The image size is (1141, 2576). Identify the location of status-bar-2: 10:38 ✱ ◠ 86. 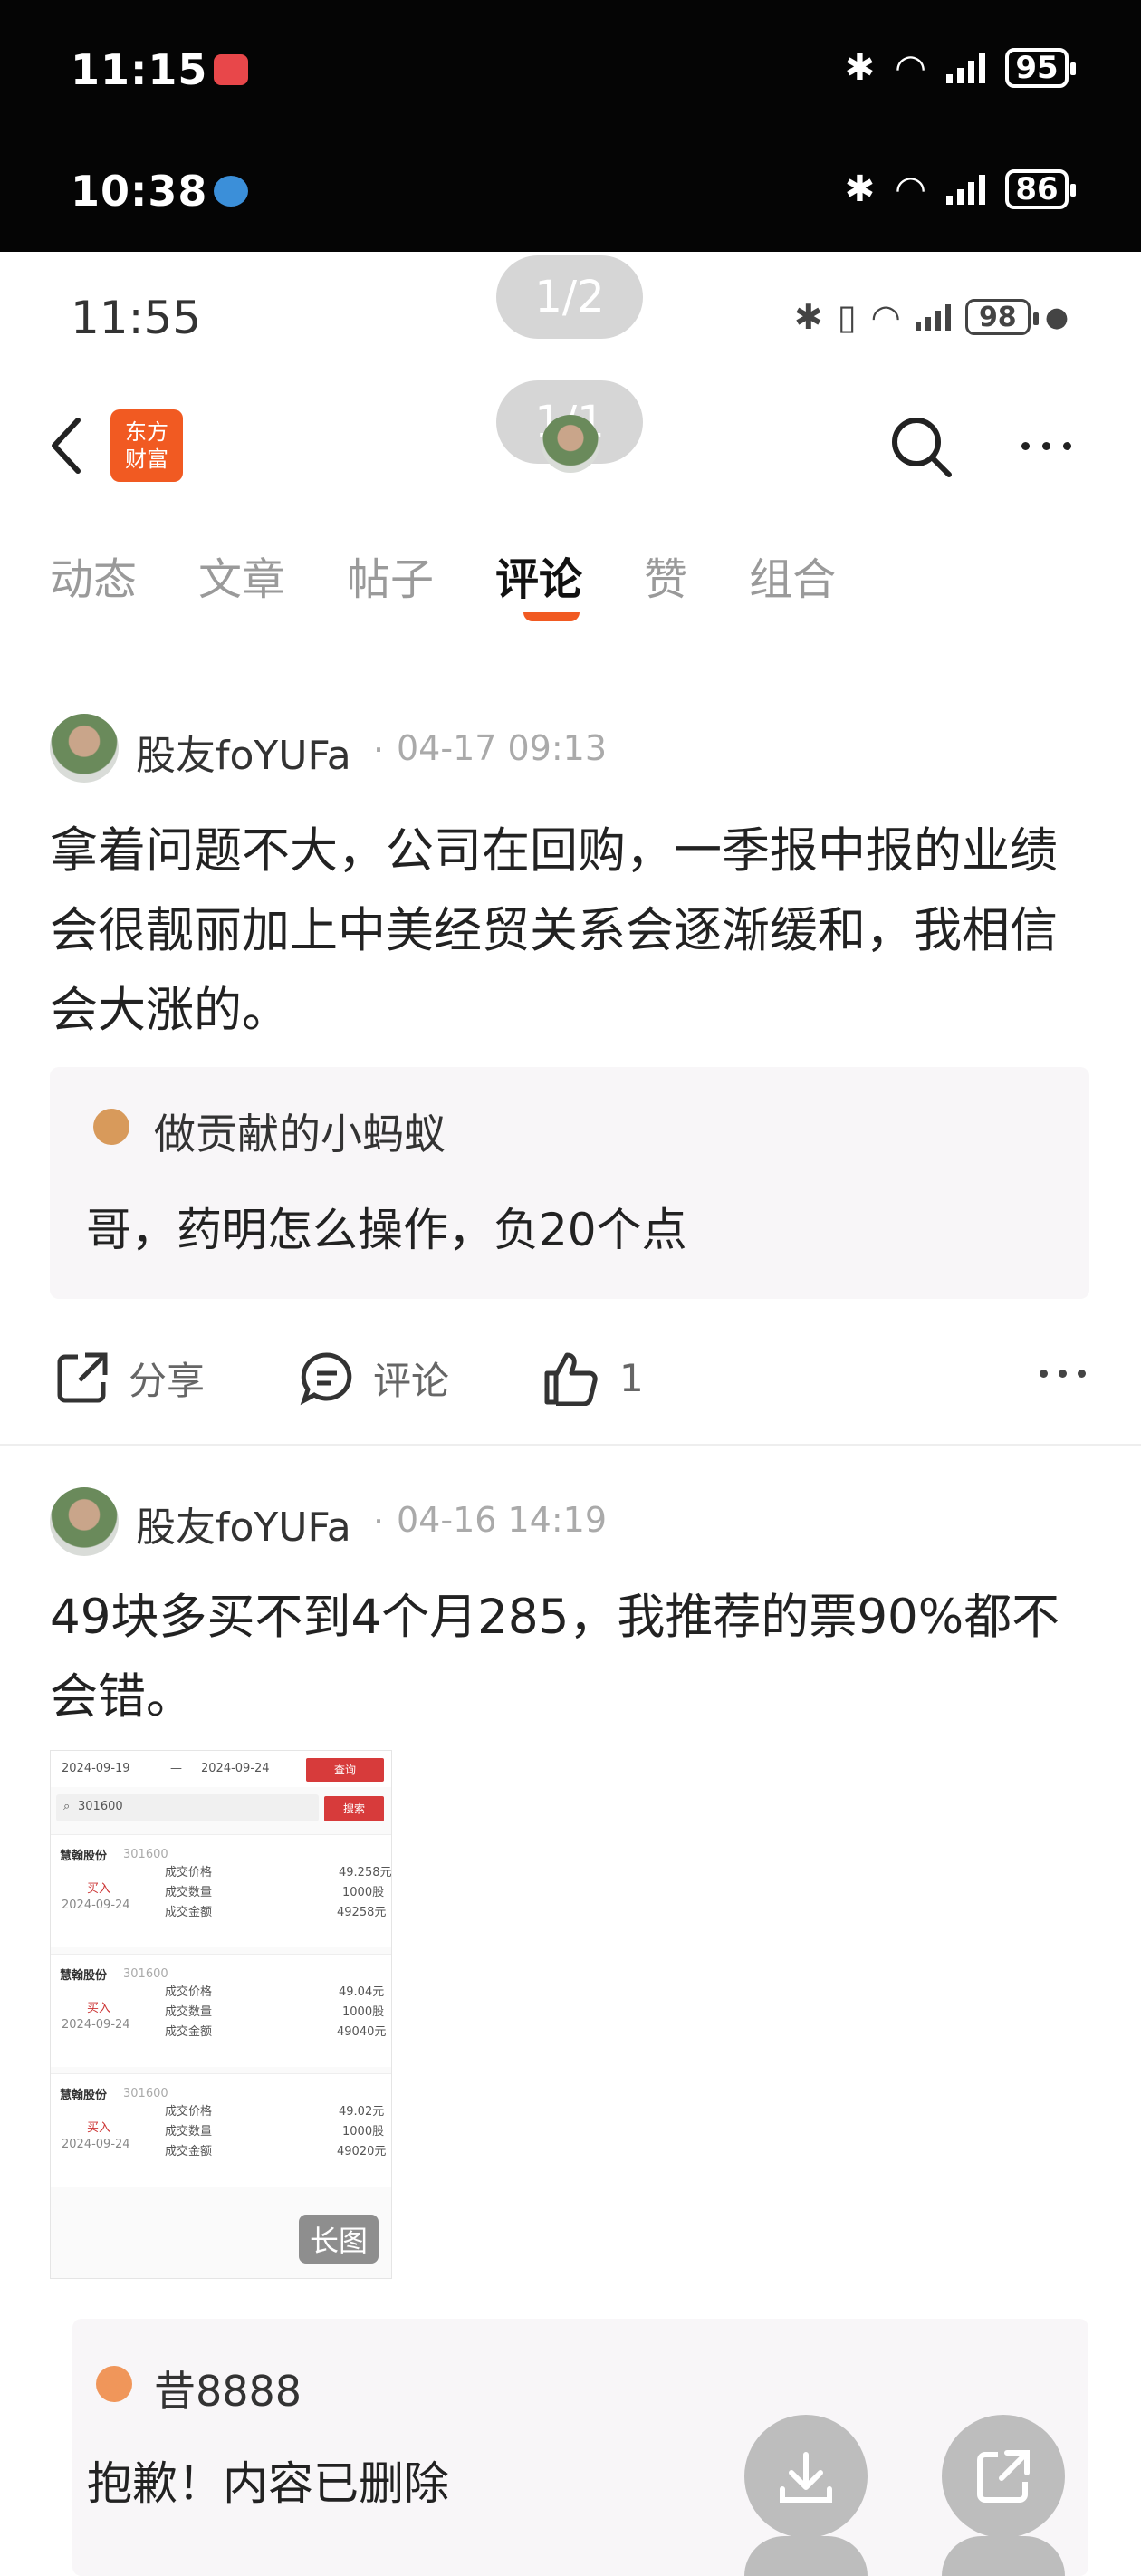
(570, 192).